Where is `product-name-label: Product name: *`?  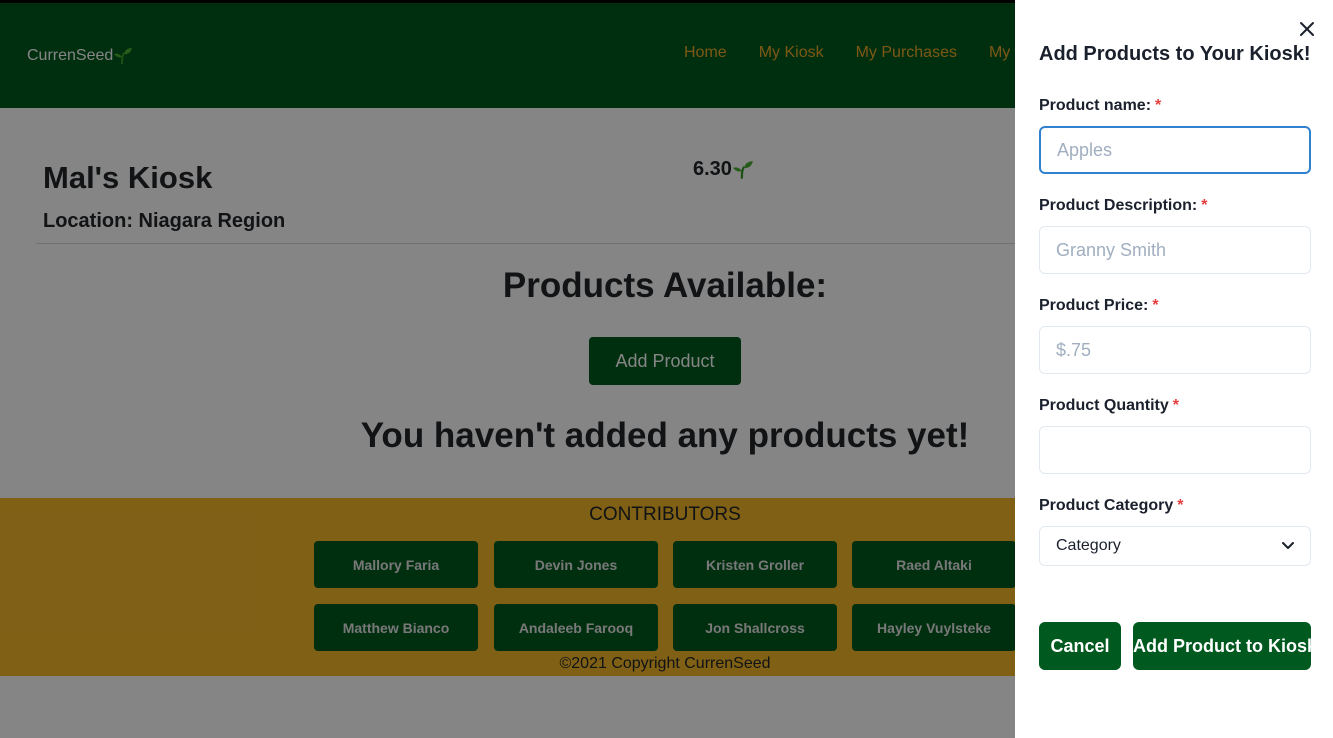
product-name-label: Product name: * is located at coordinates (1100, 106).